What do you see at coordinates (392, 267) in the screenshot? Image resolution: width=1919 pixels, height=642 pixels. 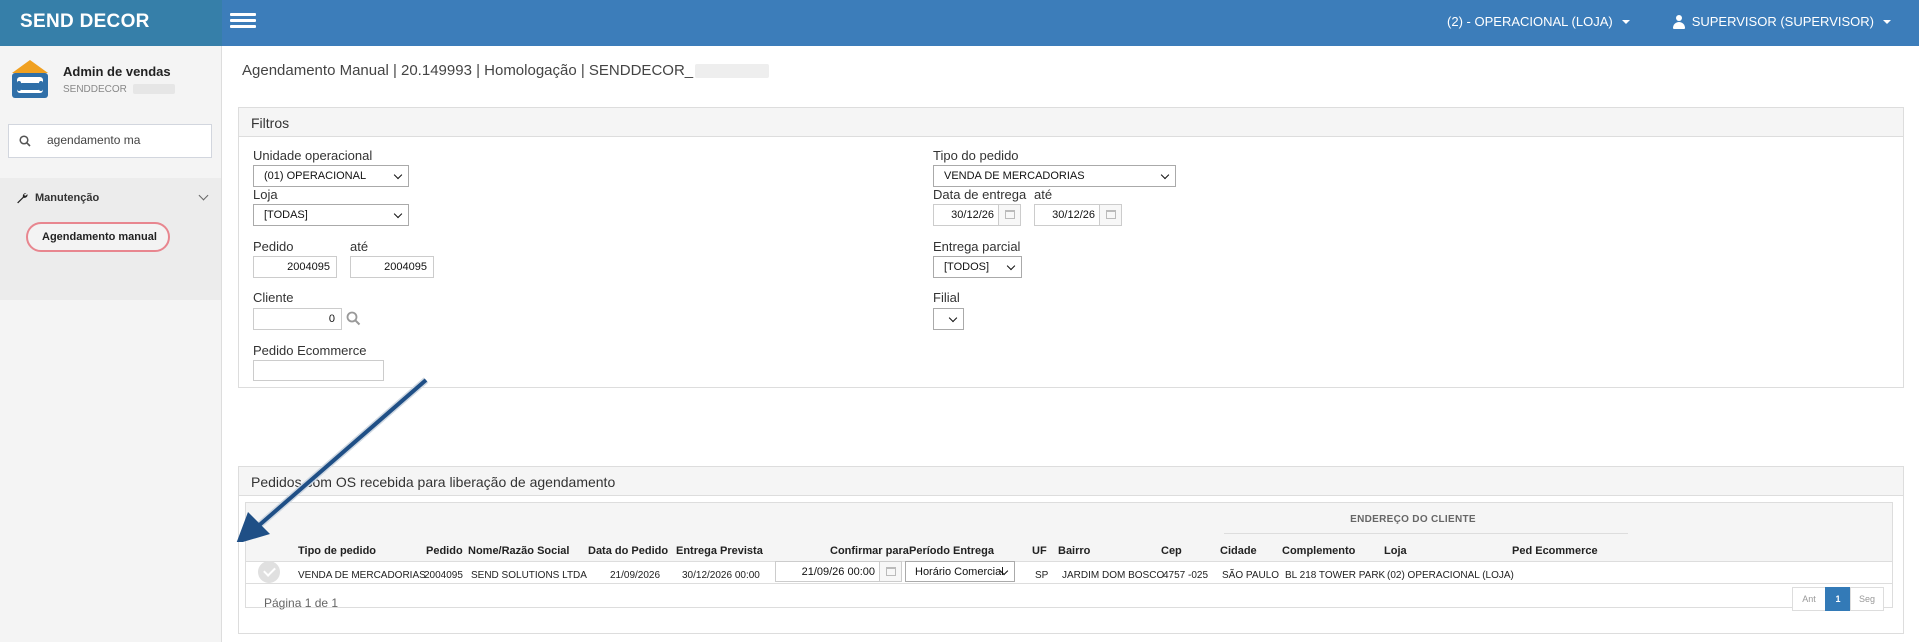 I see `pedido-to-input: 2004095` at bounding box center [392, 267].